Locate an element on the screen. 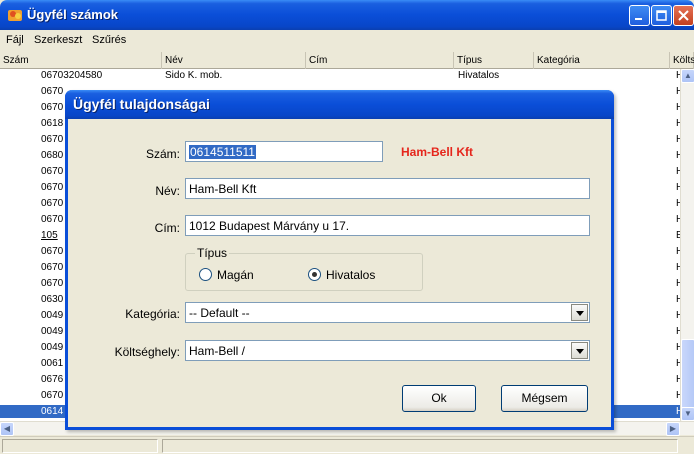 This screenshot has width=694, height=454. statusbar is located at coordinates (347, 445).